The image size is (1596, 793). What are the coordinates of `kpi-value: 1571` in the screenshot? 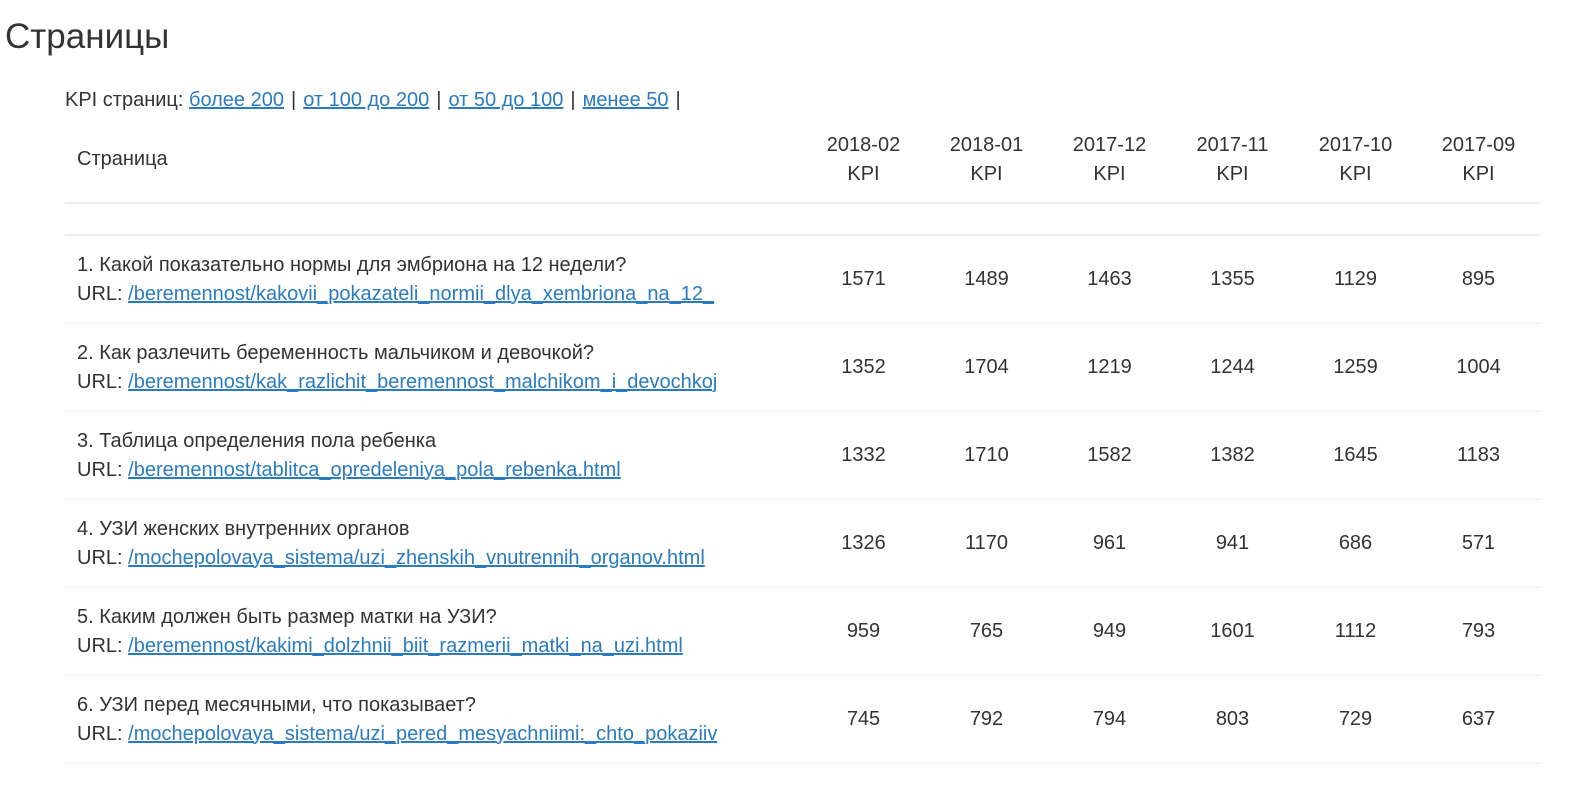 It's located at (863, 279).